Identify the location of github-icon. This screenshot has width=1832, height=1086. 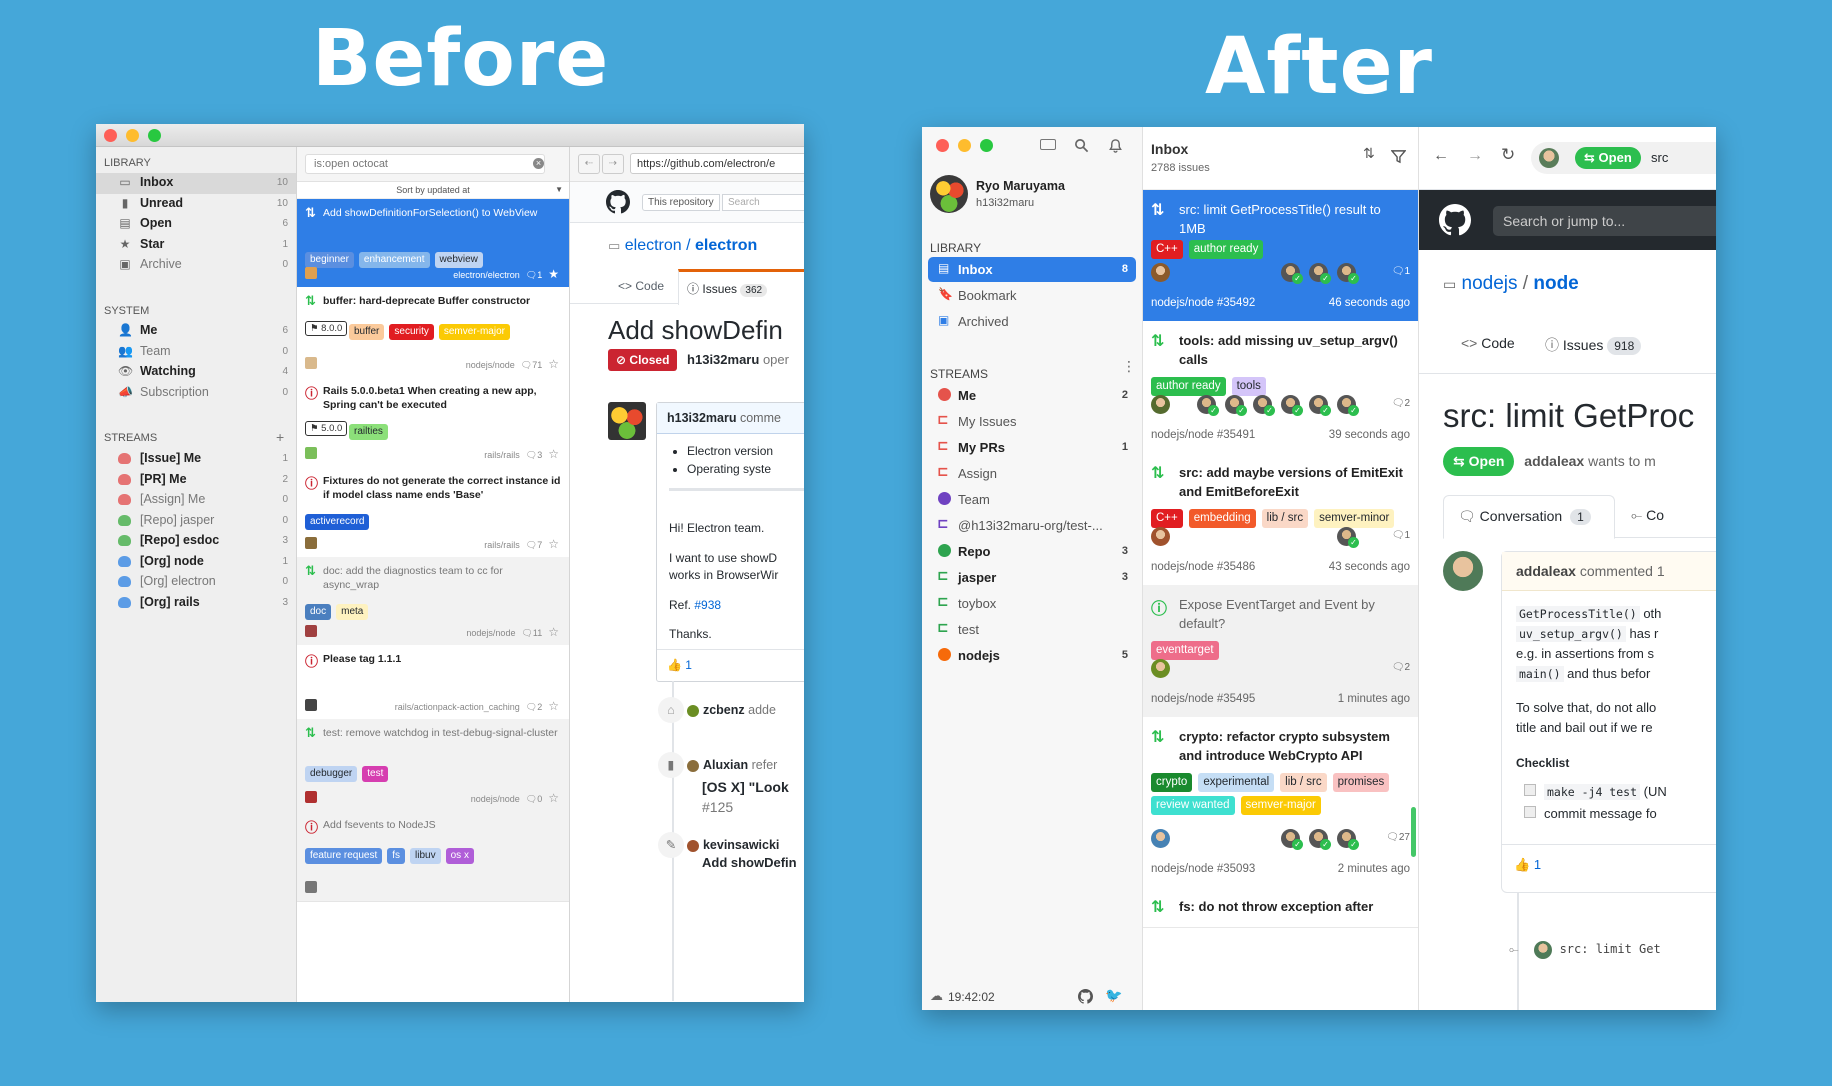
(1085, 996).